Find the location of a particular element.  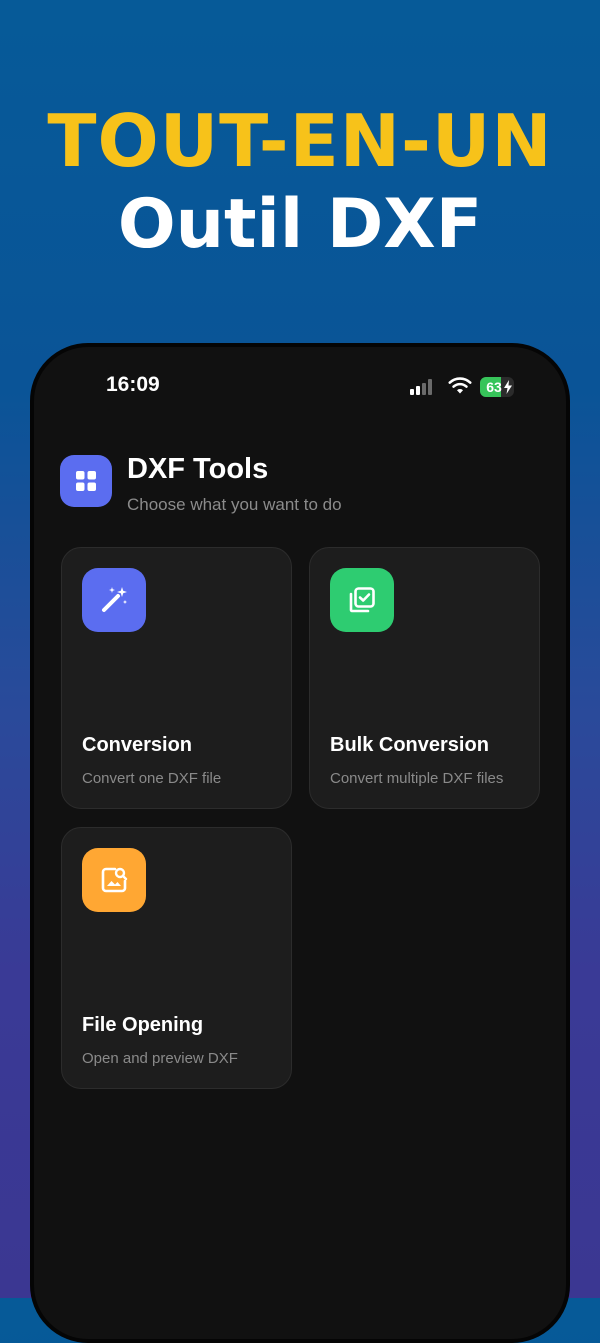

promo-title-line2: Outil DXF is located at coordinates (300, 224).